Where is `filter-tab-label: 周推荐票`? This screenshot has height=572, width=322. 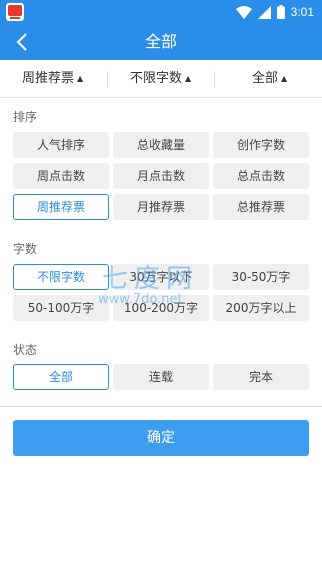
filter-tab-label: 周推荐票 is located at coordinates (48, 78).